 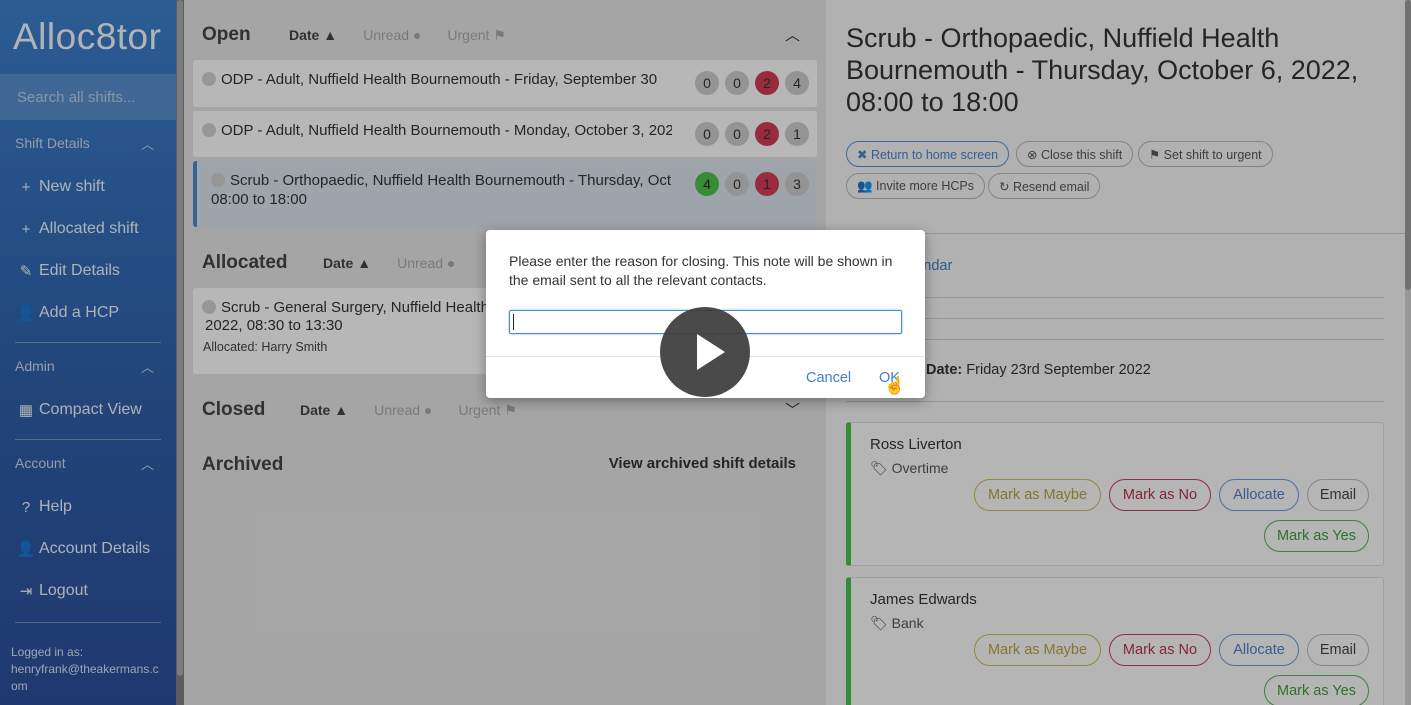 What do you see at coordinates (513, 322) in the screenshot?
I see `text-caret` at bounding box center [513, 322].